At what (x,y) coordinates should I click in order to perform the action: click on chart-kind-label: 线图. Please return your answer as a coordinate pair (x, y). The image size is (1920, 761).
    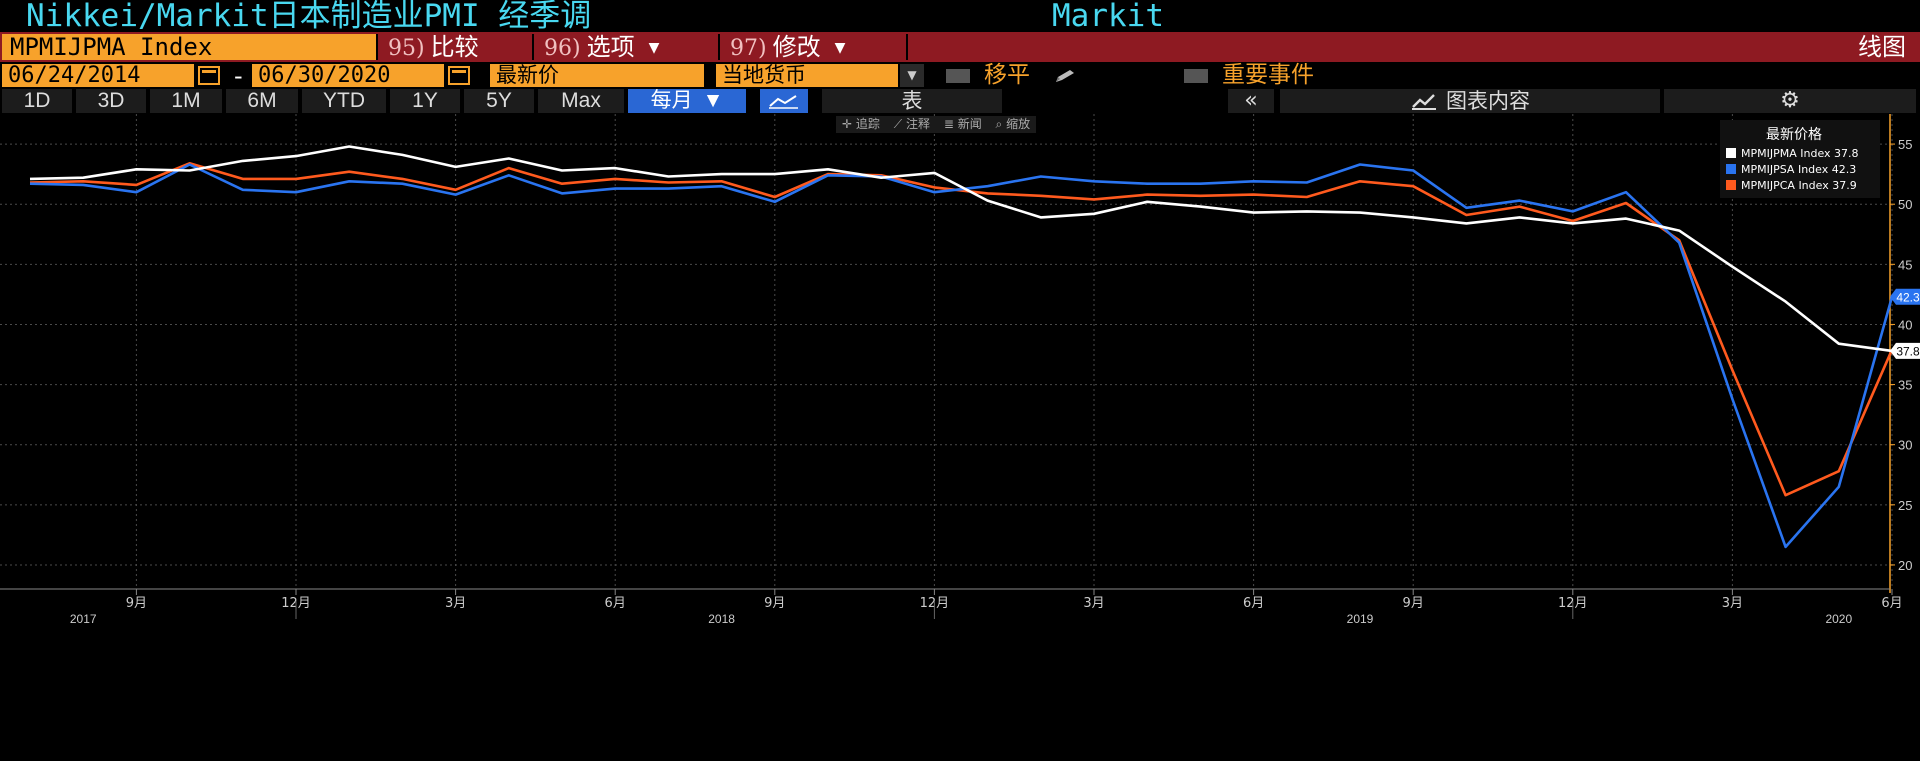
    Looking at the image, I should click on (1882, 47).